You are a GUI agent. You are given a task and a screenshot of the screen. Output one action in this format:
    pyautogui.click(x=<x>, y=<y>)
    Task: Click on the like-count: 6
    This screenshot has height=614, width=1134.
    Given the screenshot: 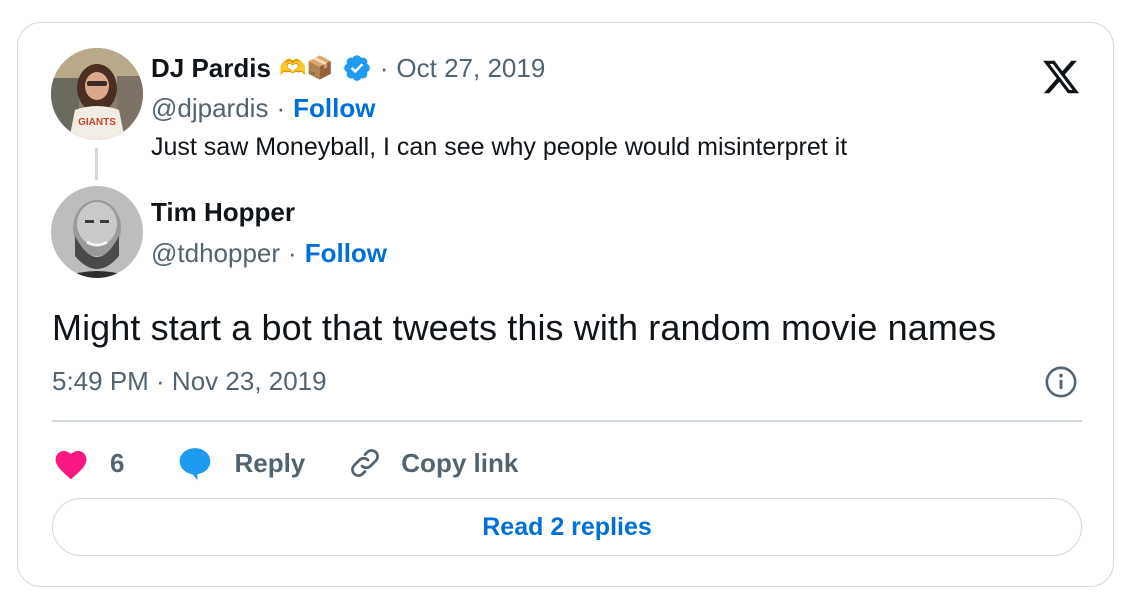 What is the action you would take?
    pyautogui.click(x=117, y=462)
    